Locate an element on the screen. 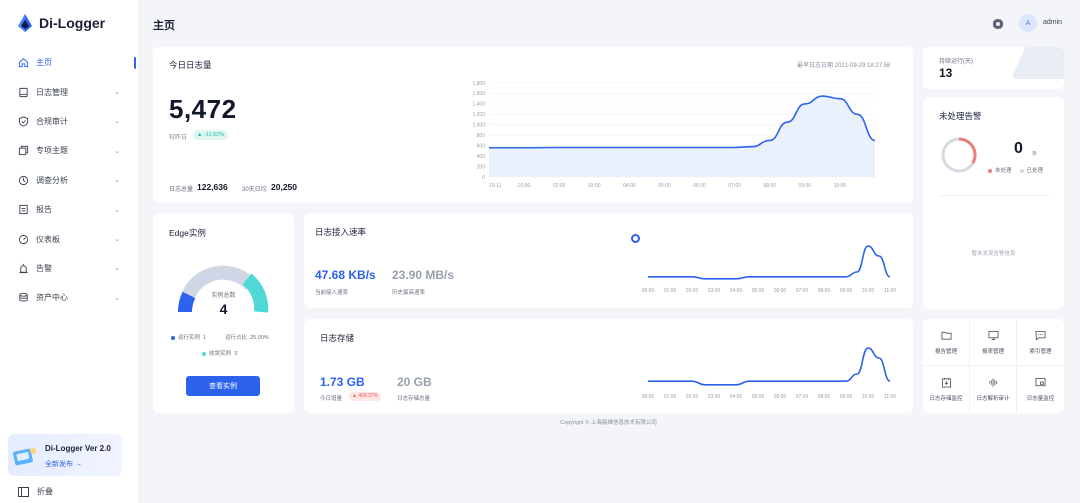 This screenshot has width=1080, height=503. x-tick-label: 10-11 is located at coordinates (495, 186).